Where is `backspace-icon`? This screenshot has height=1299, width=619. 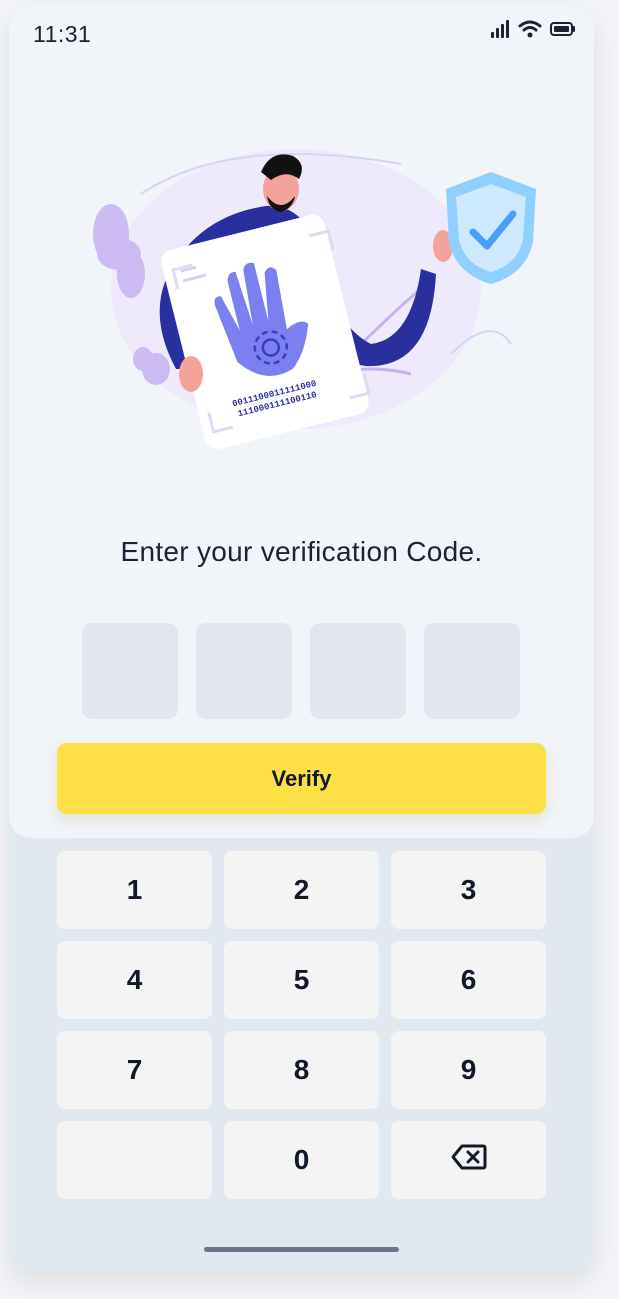 backspace-icon is located at coordinates (469, 1160).